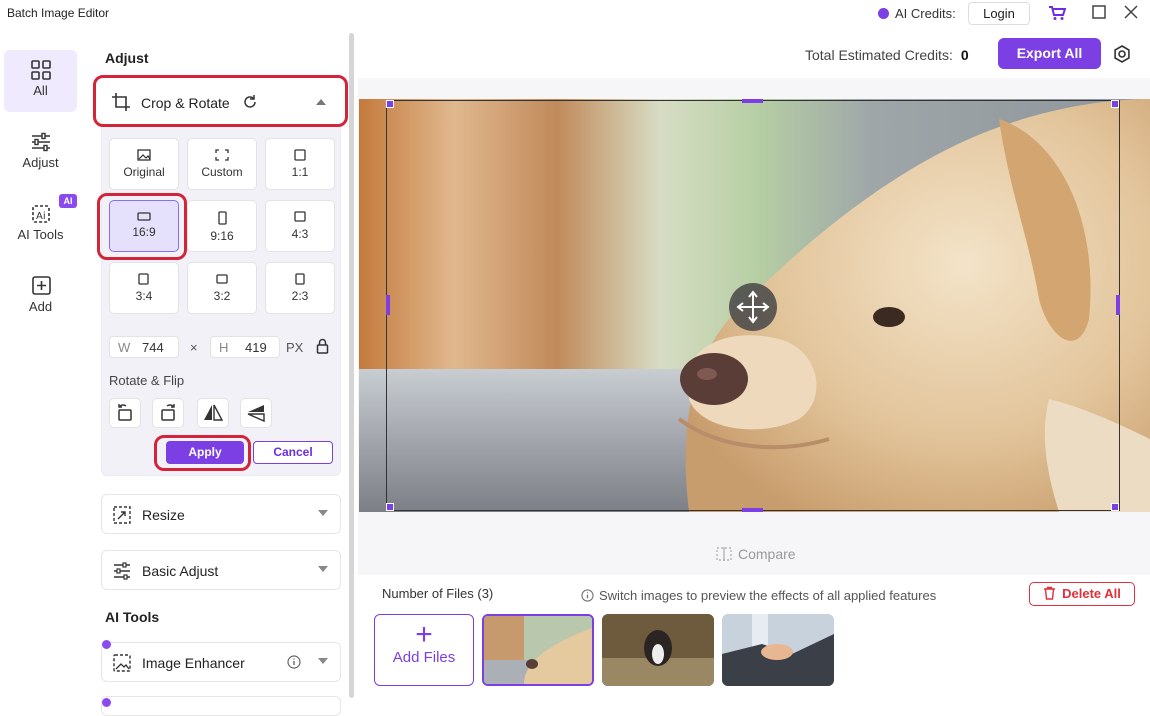  I want to click on rail-item-all: All, so click(40, 81).